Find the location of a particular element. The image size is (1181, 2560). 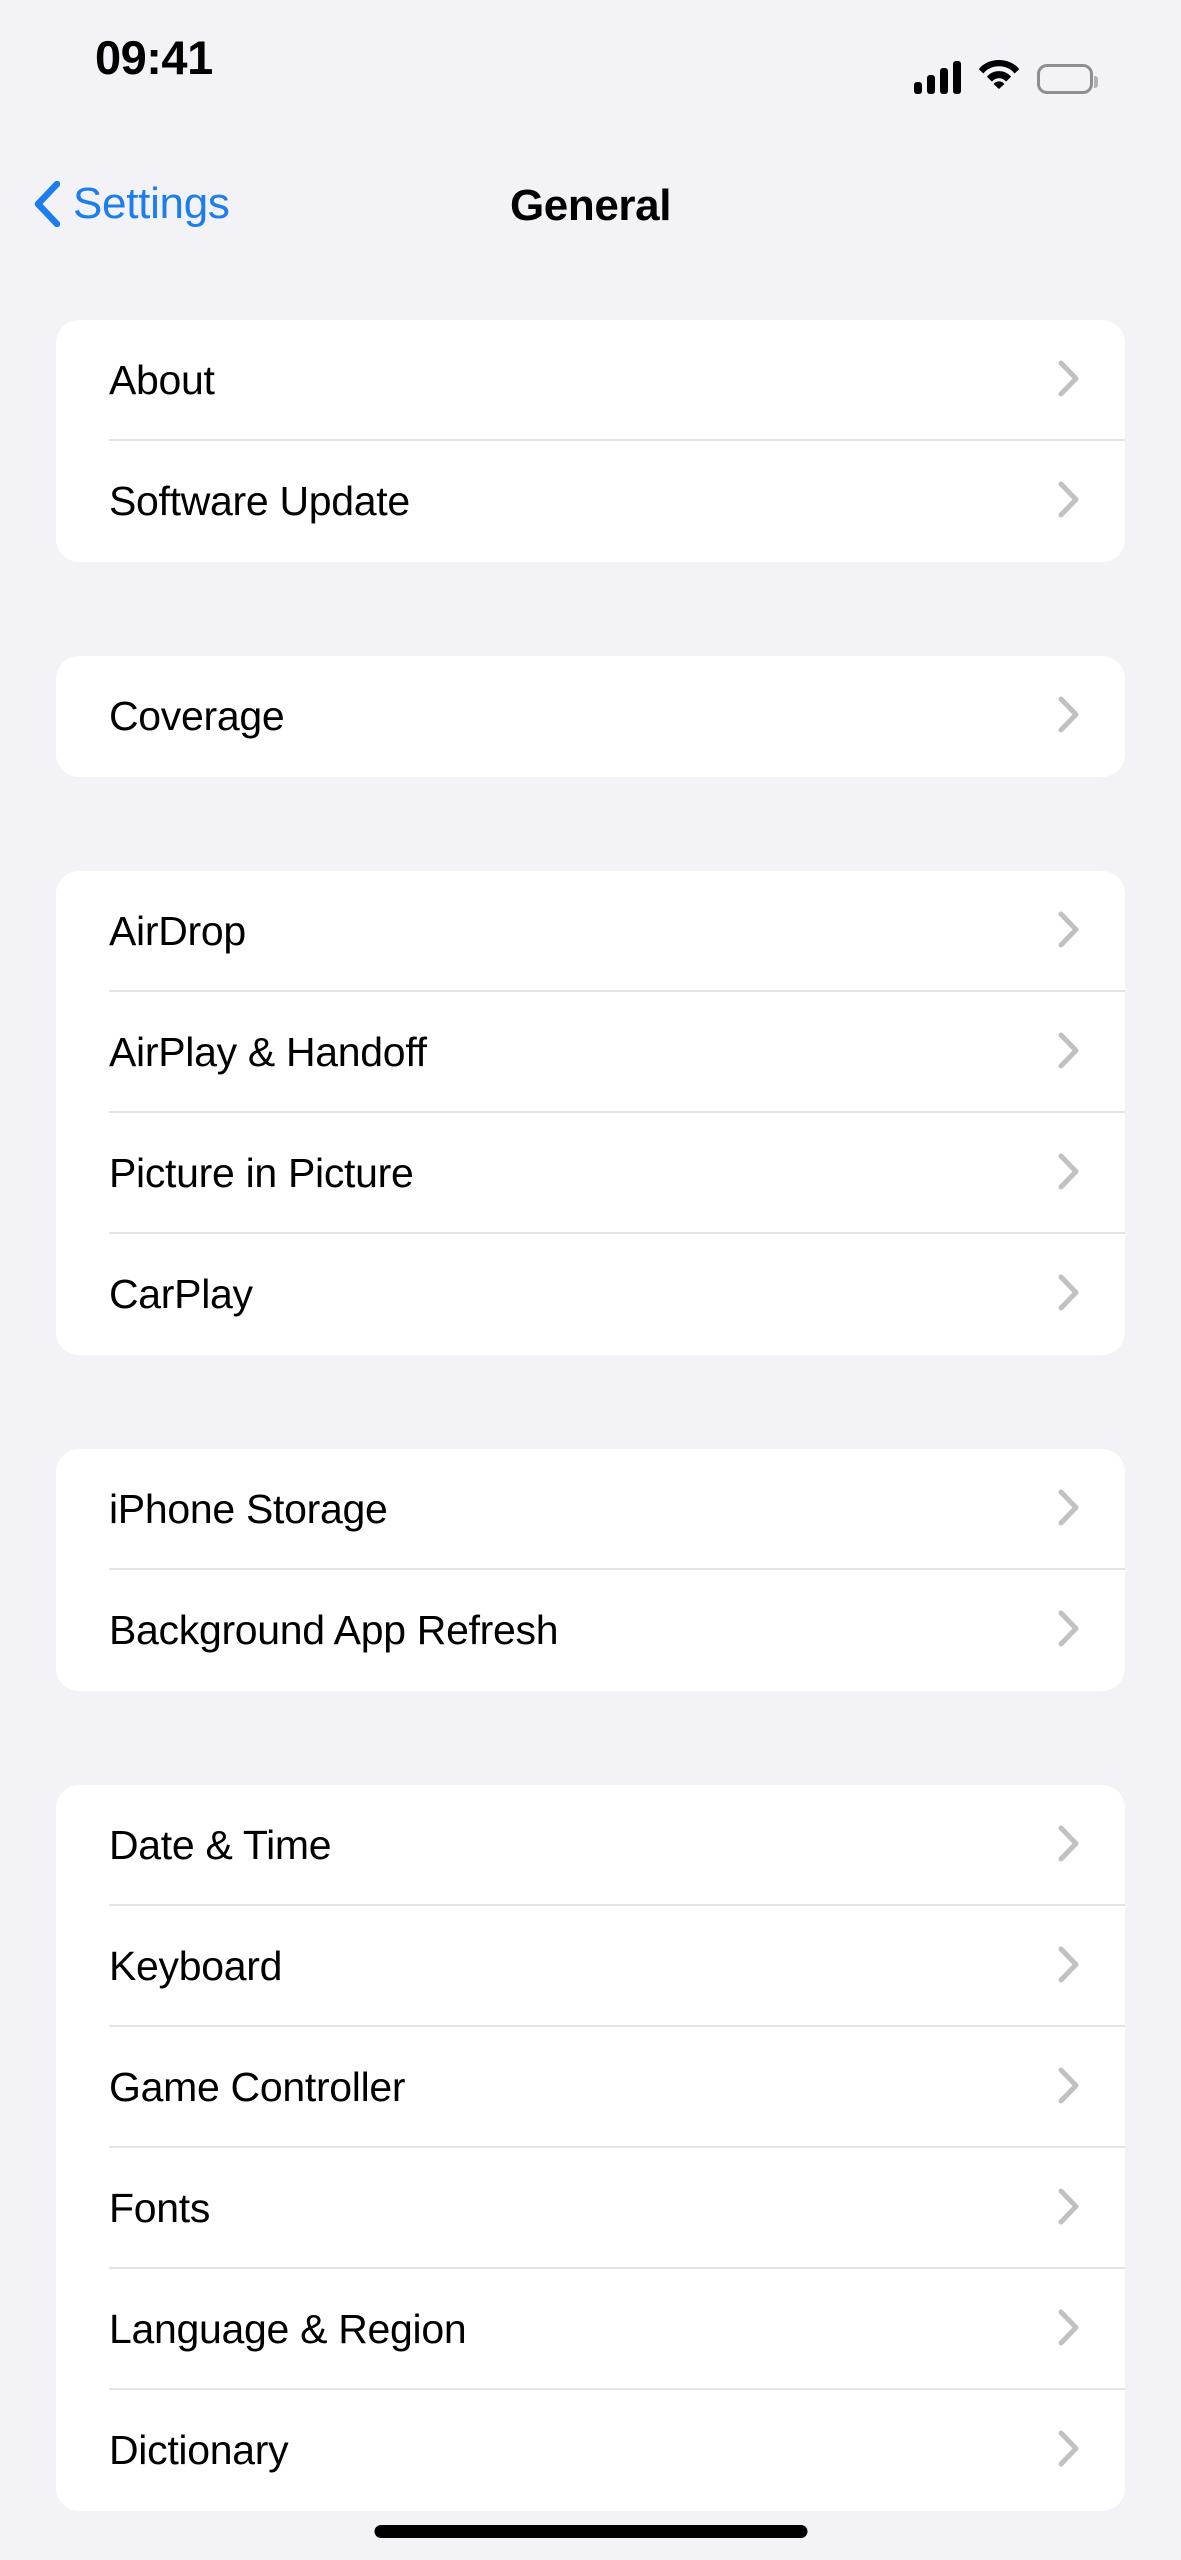

row-label: Fonts is located at coordinates (160, 2208).